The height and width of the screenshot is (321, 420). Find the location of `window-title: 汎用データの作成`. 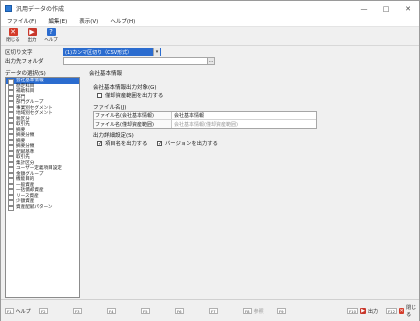

window-title: 汎用データの作成 is located at coordinates (40, 9).